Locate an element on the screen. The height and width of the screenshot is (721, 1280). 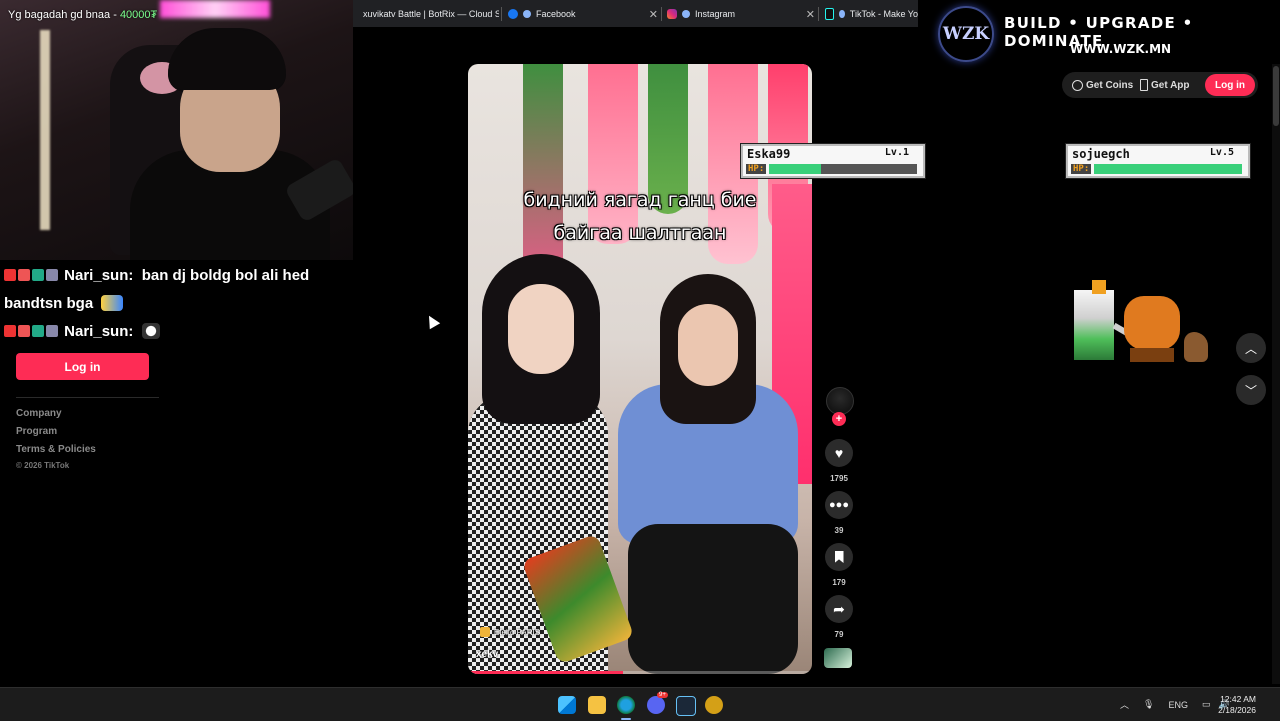
sub-badge-icon is located at coordinates (38, 275).